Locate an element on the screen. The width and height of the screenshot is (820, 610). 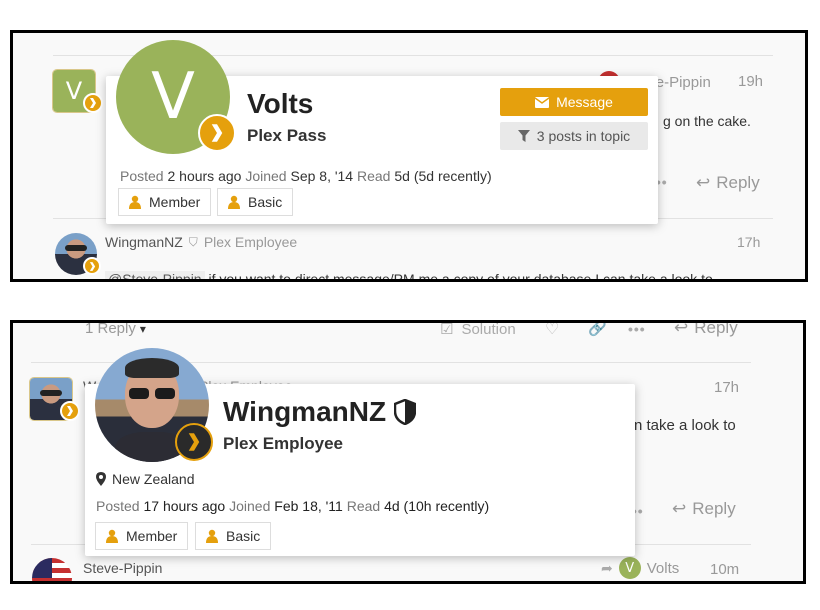
author-name: Steve-Pippin is located at coordinates (122, 568).